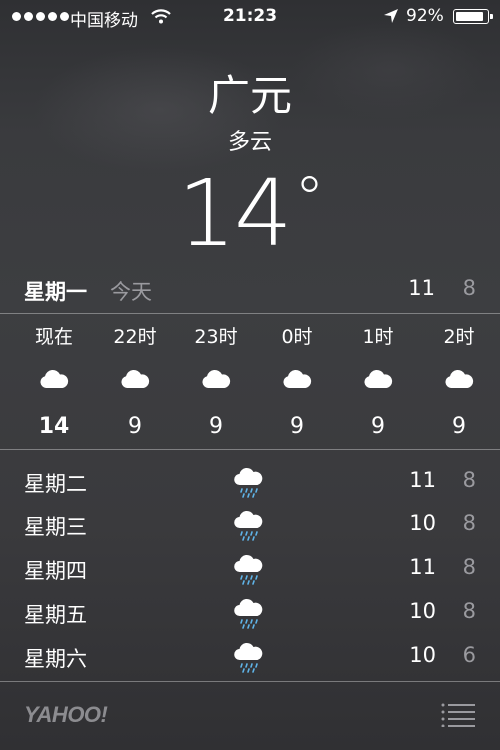 Image resolution: width=500 pixels, height=750 pixels. What do you see at coordinates (55, 571) in the screenshot?
I see `daily-day: 星期四` at bounding box center [55, 571].